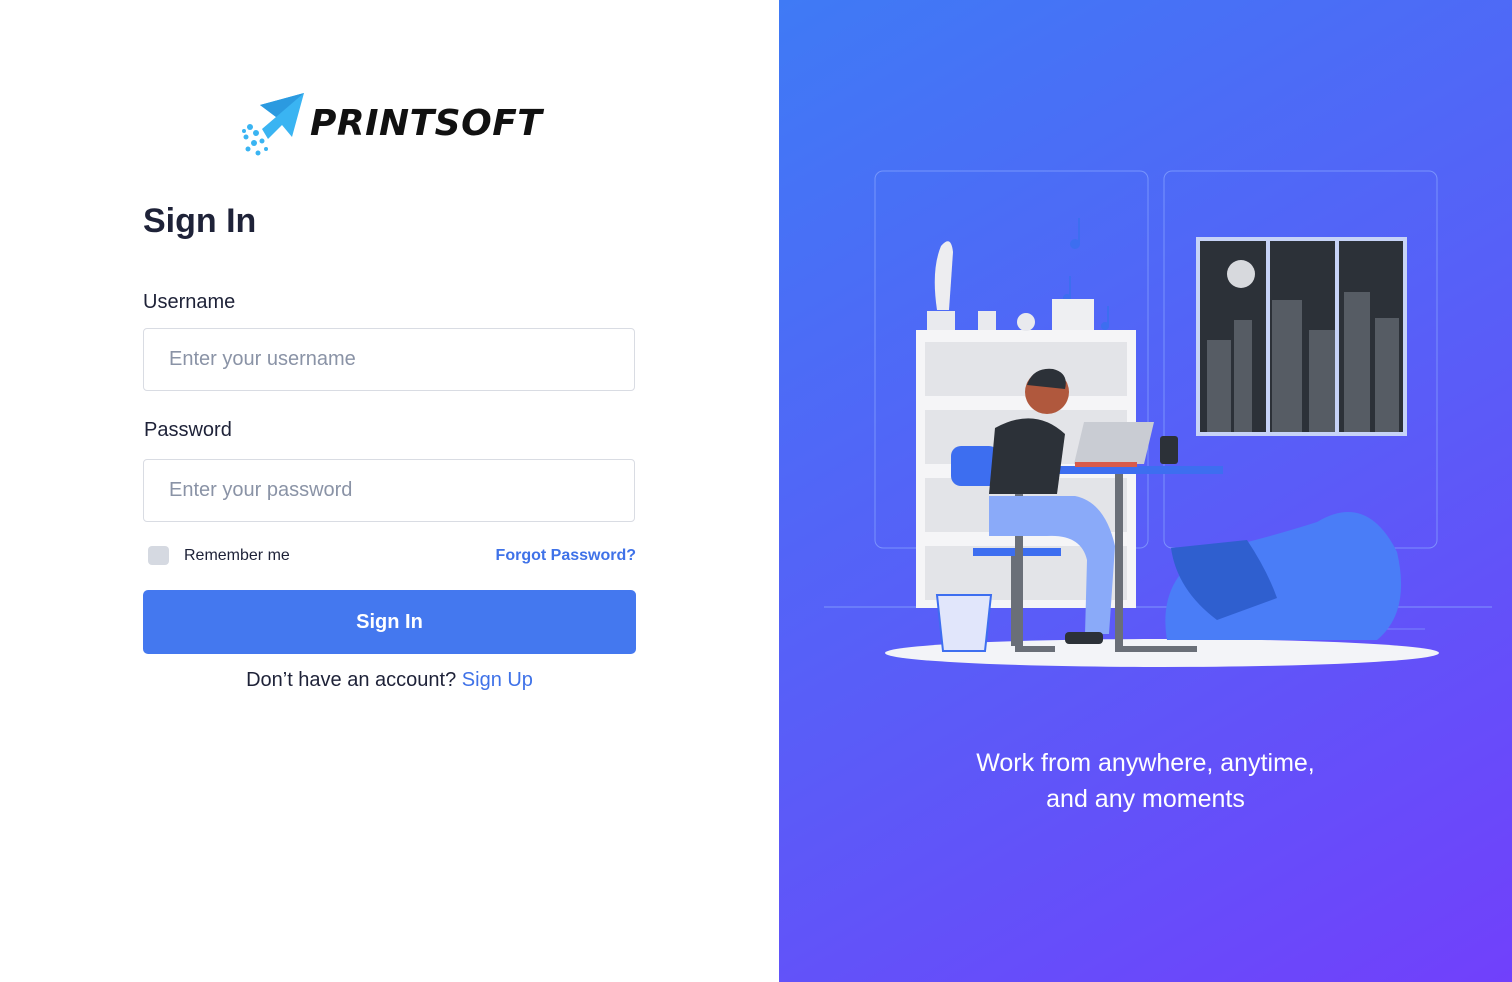 Image resolution: width=1512 pixels, height=982 pixels. Describe the element at coordinates (426, 123) in the screenshot. I see `brand-name: PRINTSOFT` at that location.